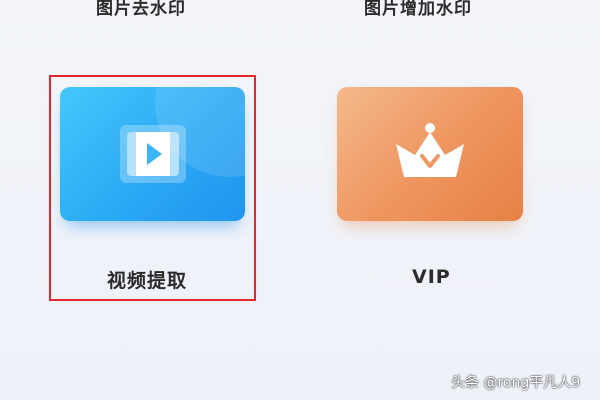 Image resolution: width=600 pixels, height=400 pixels. What do you see at coordinates (147, 279) in the screenshot?
I see `video-extract-label: 视频提取` at bounding box center [147, 279].